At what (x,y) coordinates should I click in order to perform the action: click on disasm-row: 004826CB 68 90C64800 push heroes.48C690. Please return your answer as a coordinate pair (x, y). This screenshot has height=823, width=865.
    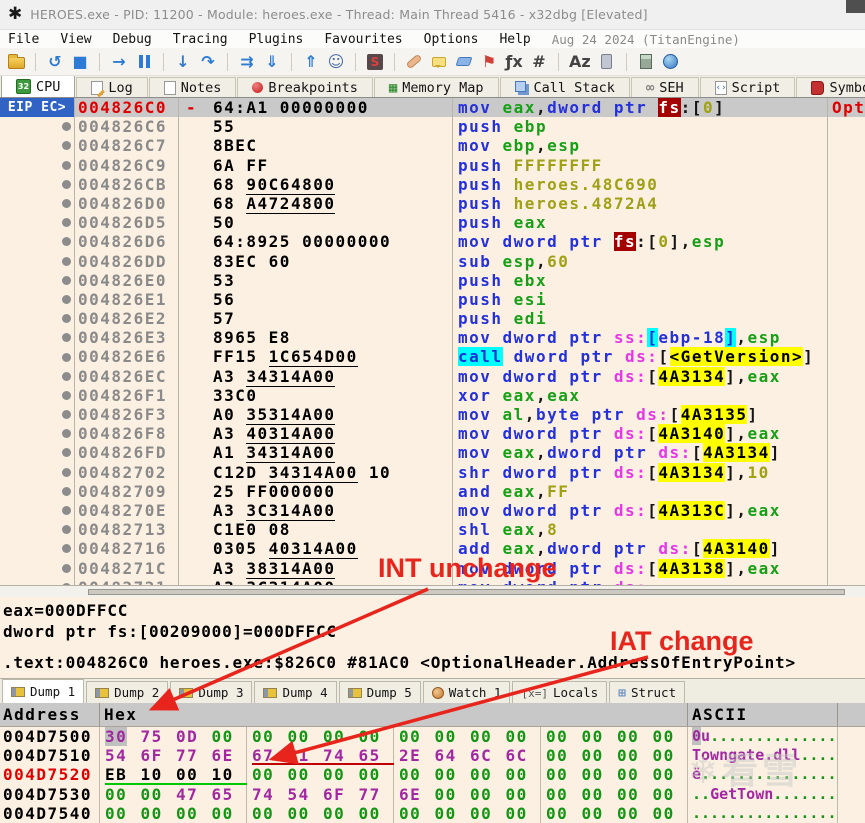
    Looking at the image, I should click on (432, 184).